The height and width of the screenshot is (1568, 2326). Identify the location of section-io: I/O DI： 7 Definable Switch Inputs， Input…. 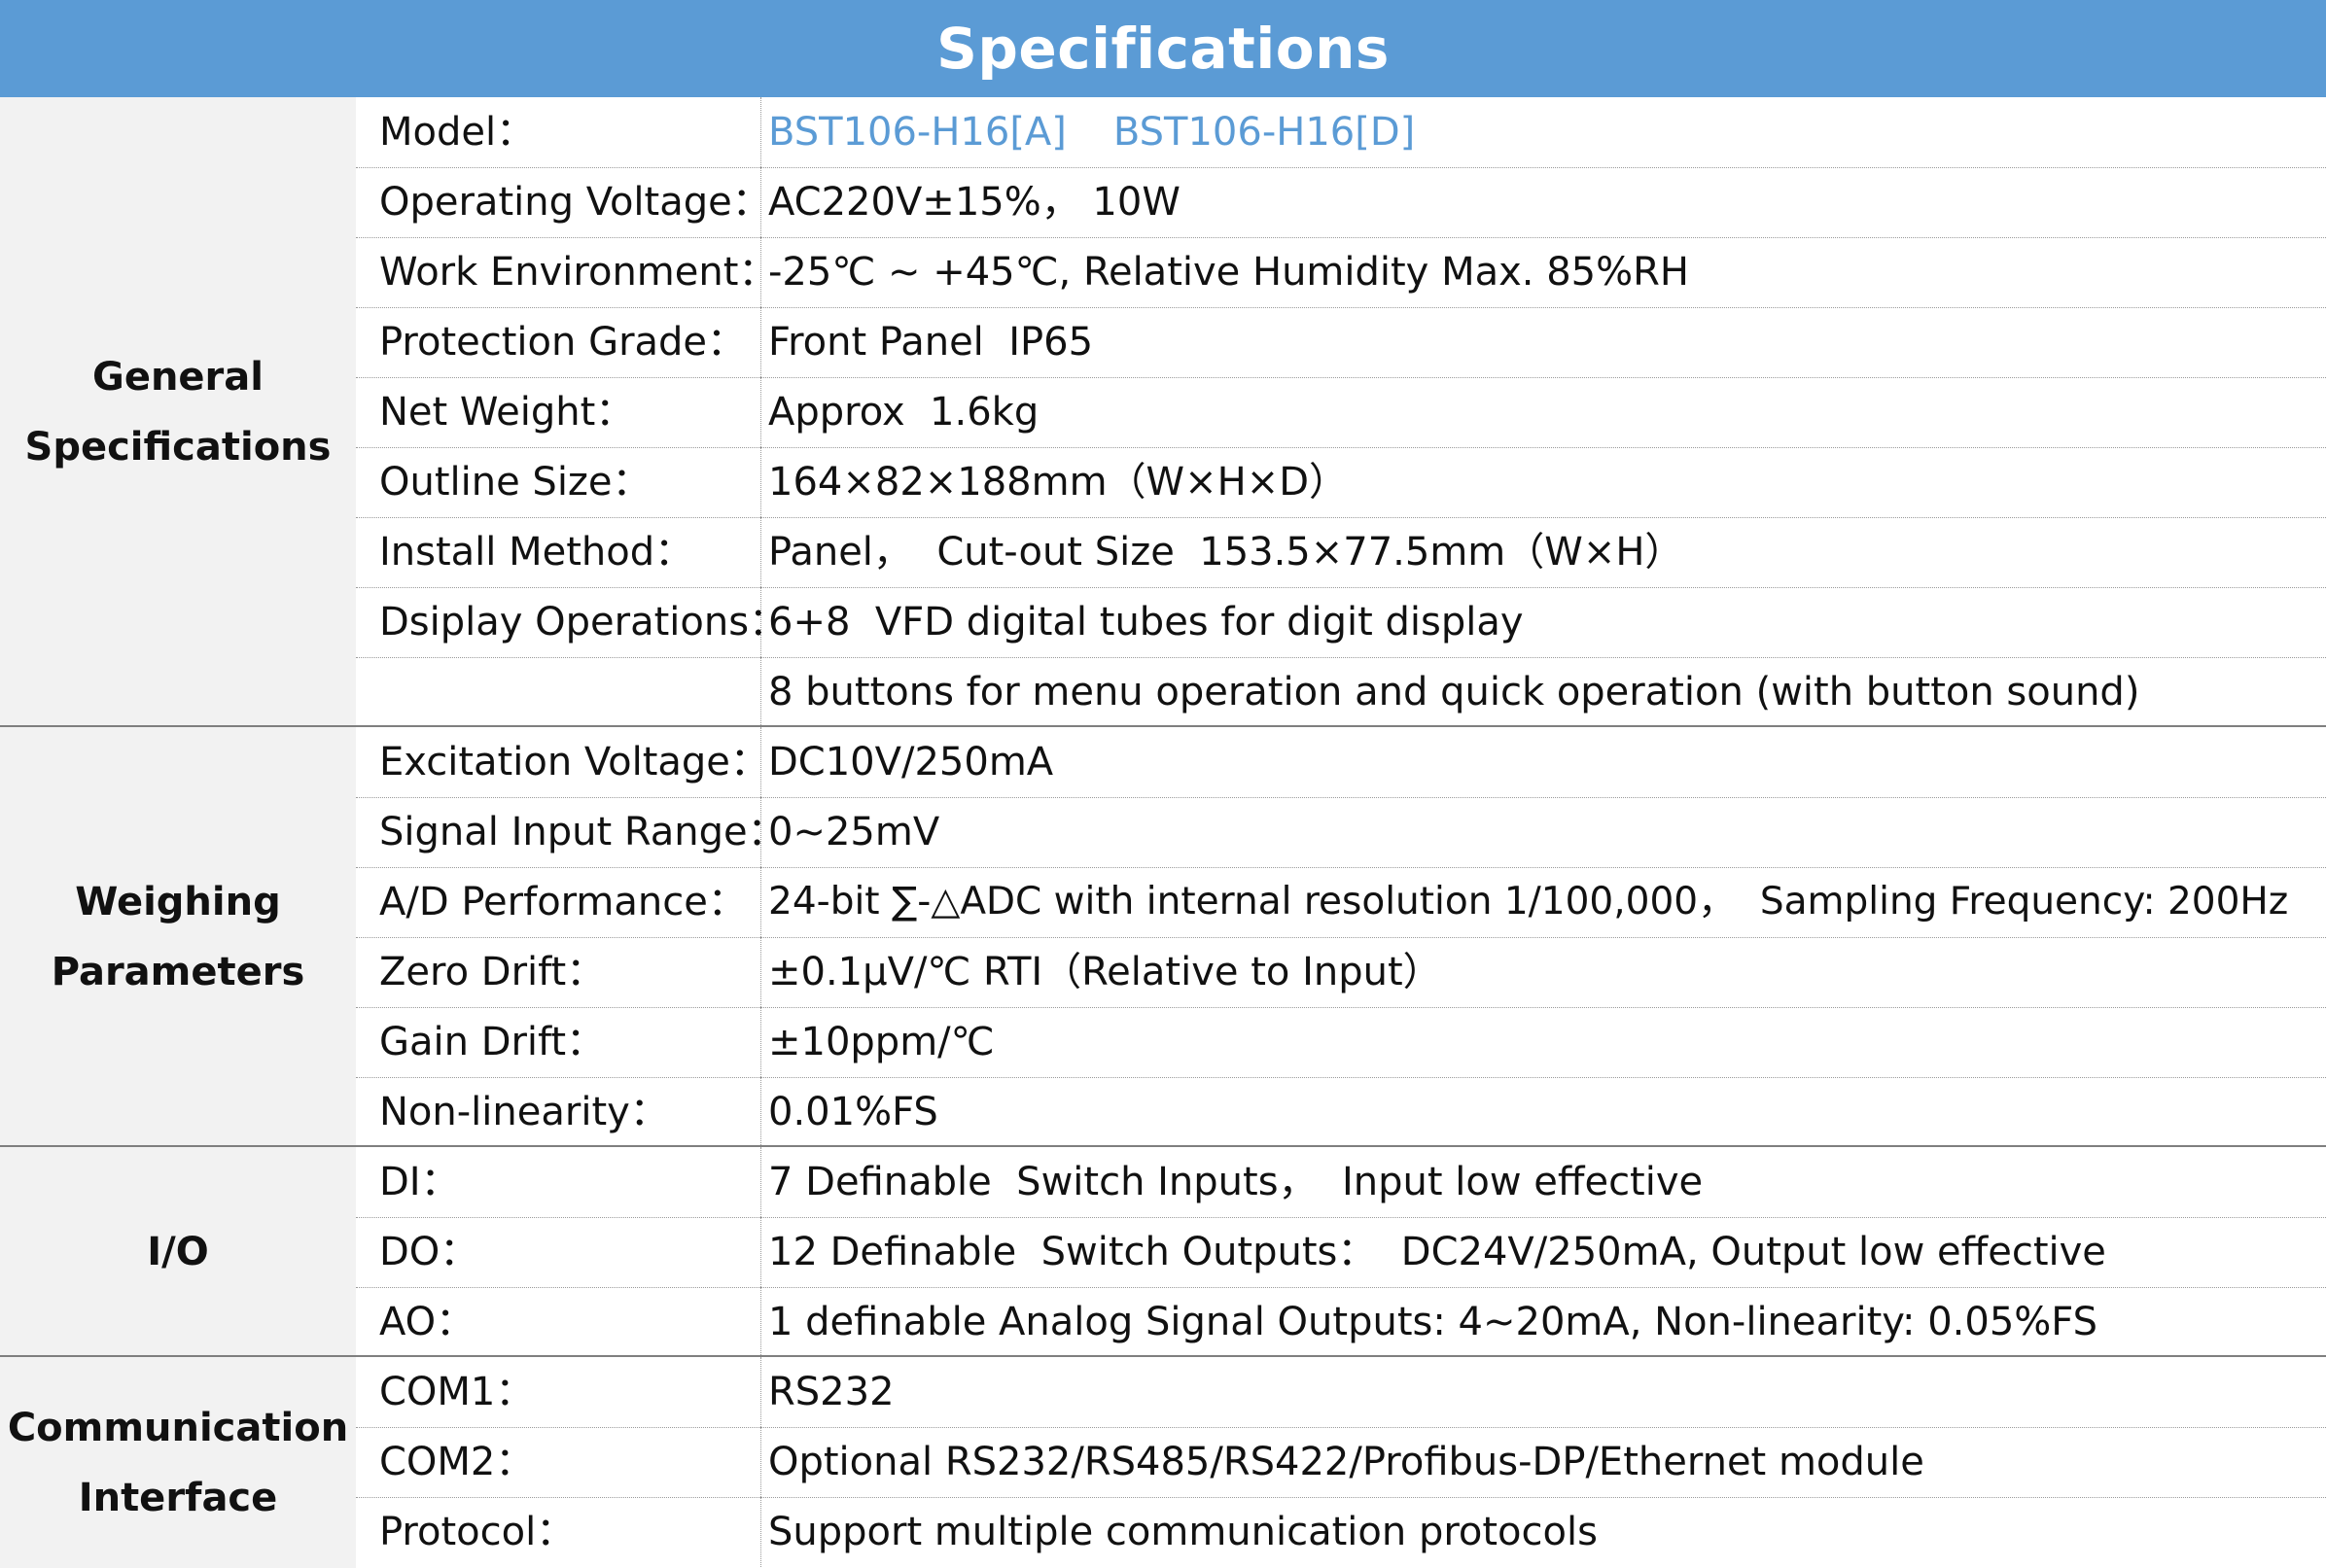
(1163, 1252).